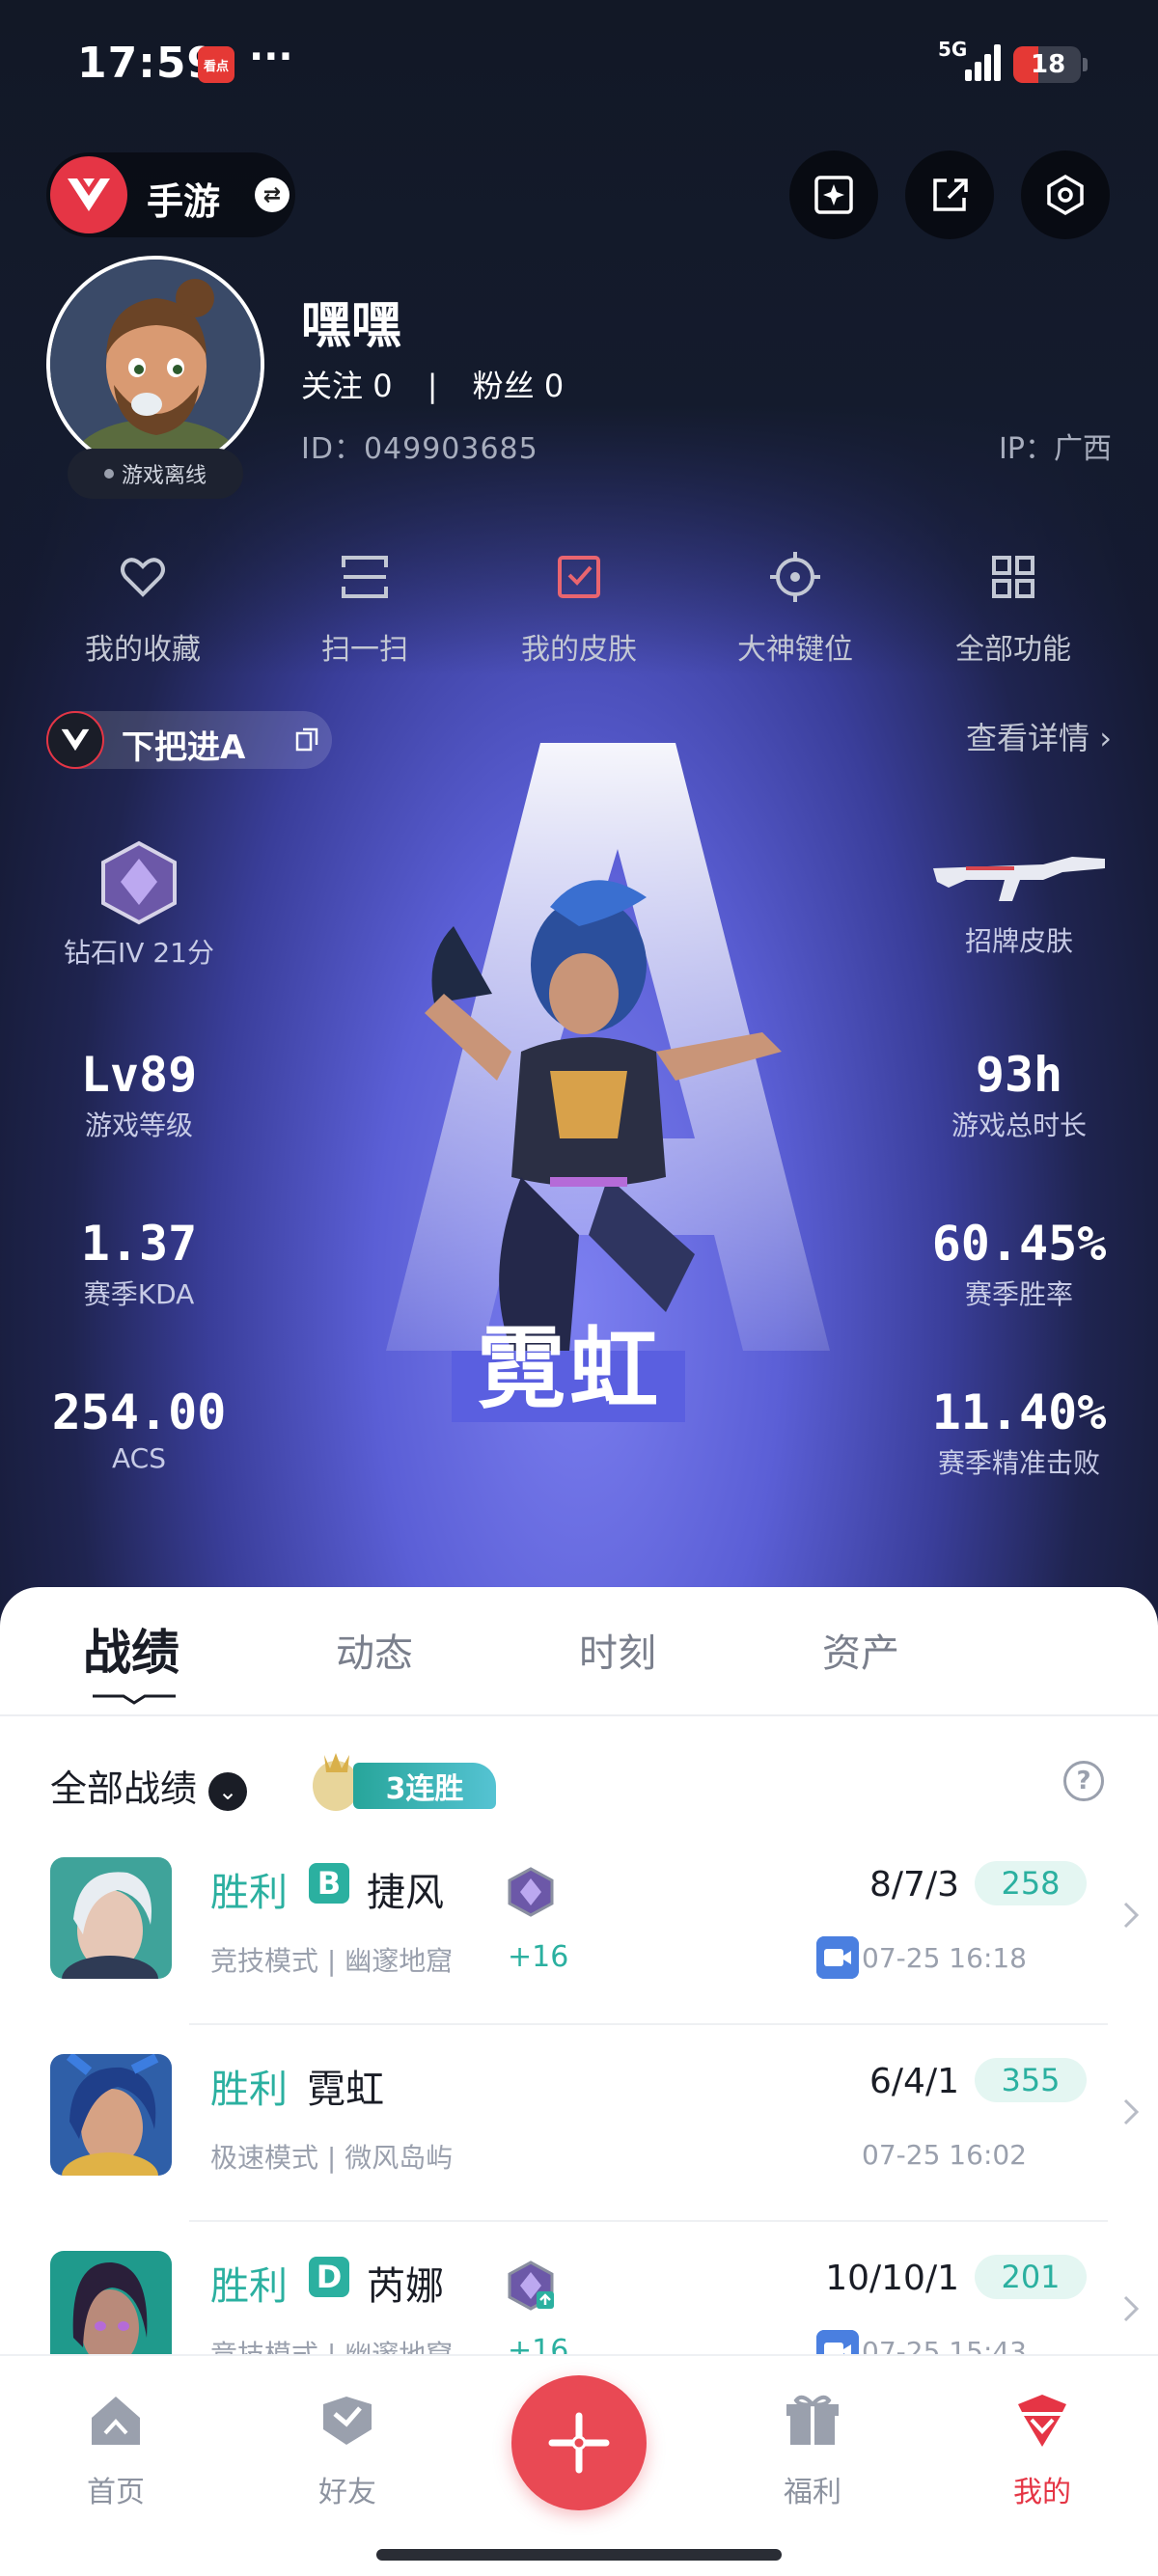 The image size is (1158, 2576). I want to click on kda-stat: 1.37 赛季KDA, so click(139, 1264).